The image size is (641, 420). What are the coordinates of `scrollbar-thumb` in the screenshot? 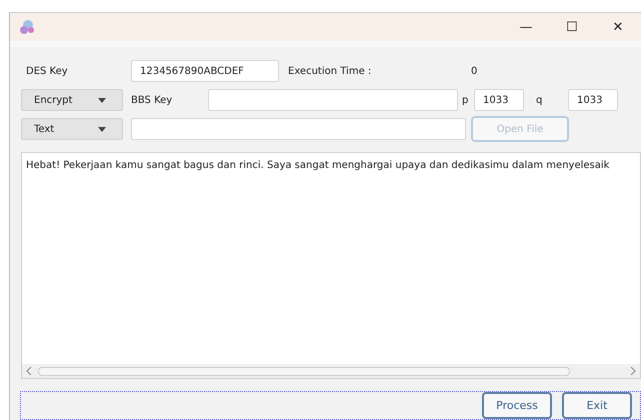 It's located at (304, 371).